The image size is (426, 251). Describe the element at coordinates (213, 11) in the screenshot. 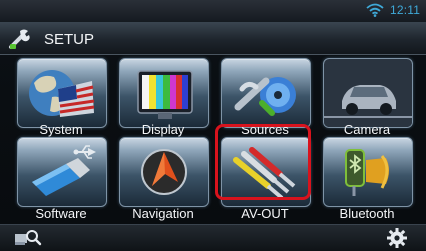

I see `status-bar` at that location.